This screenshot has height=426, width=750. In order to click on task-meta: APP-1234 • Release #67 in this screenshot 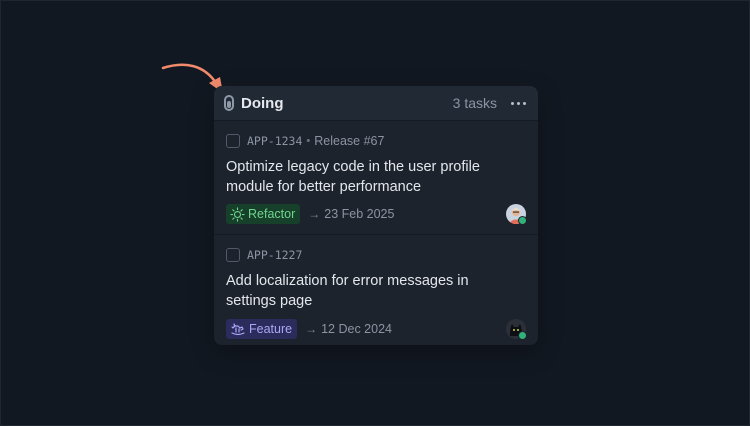, I will do `click(376, 141)`.